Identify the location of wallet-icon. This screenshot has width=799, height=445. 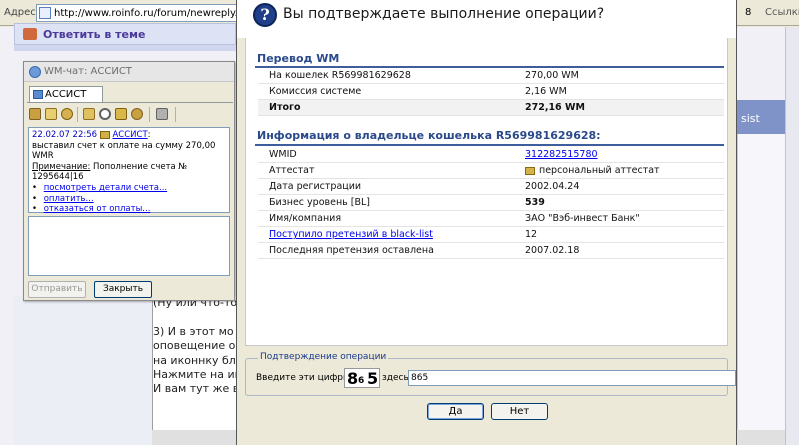
(121, 114).